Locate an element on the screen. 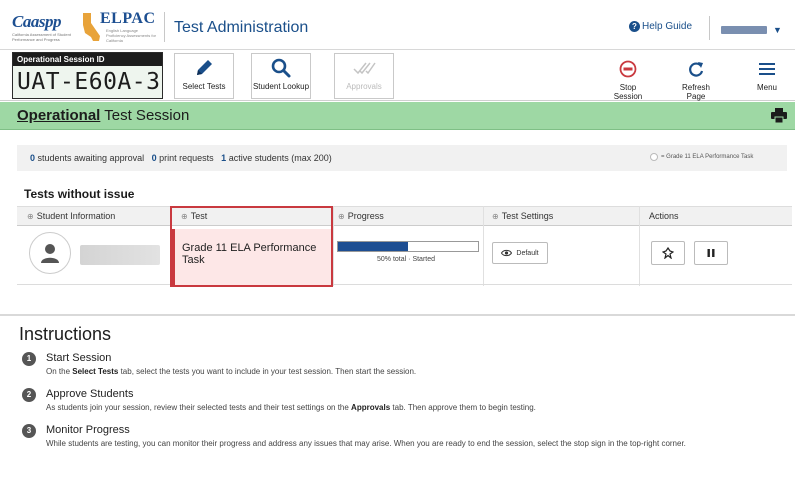  step-title: Monitor Progress is located at coordinates (88, 430).